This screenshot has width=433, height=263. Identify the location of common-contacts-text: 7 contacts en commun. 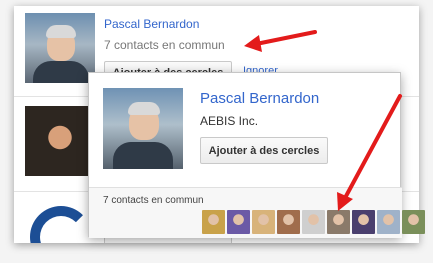
(164, 45).